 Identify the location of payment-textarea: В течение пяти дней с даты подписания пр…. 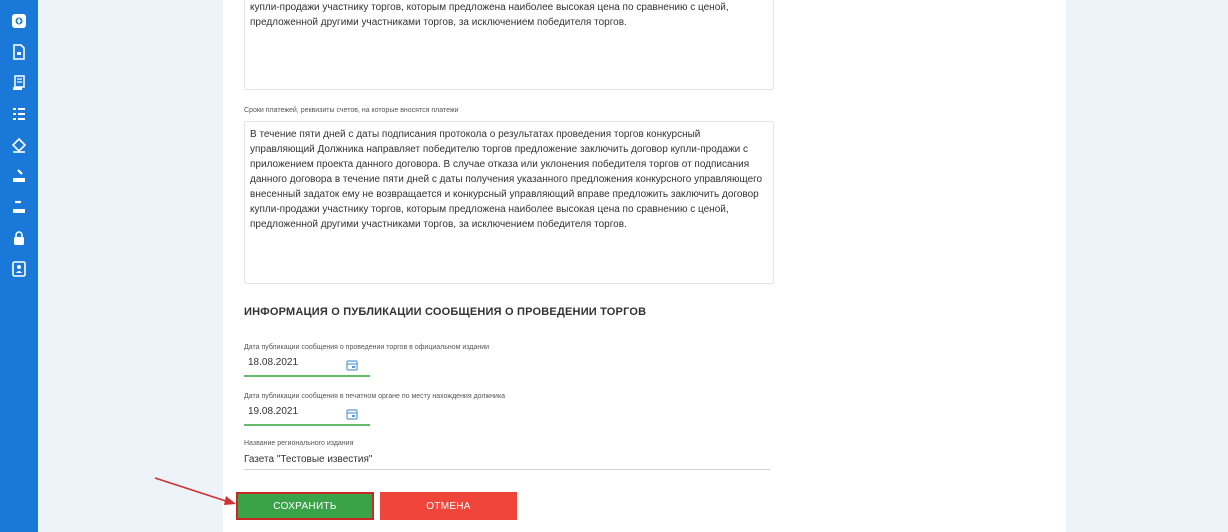
(509, 202).